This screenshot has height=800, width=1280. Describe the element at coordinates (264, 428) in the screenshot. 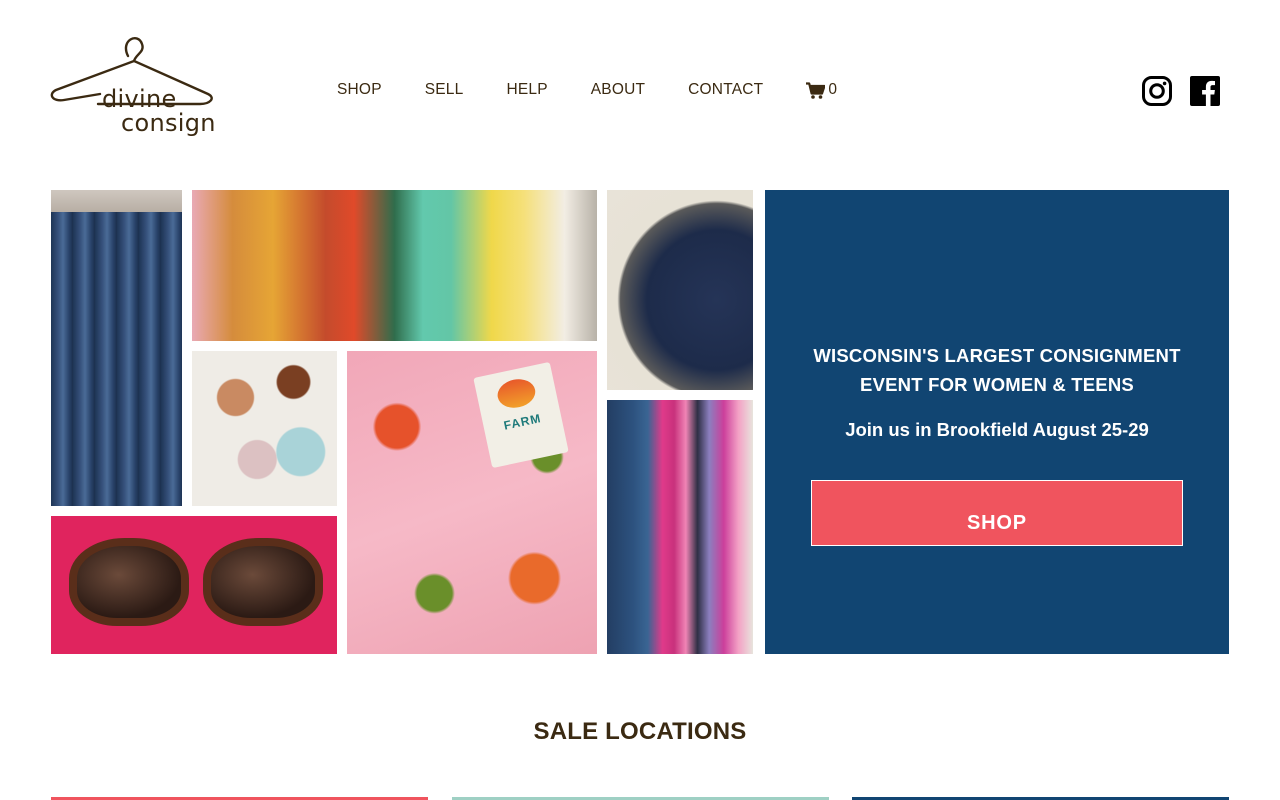

I see `shoes-photo` at that location.